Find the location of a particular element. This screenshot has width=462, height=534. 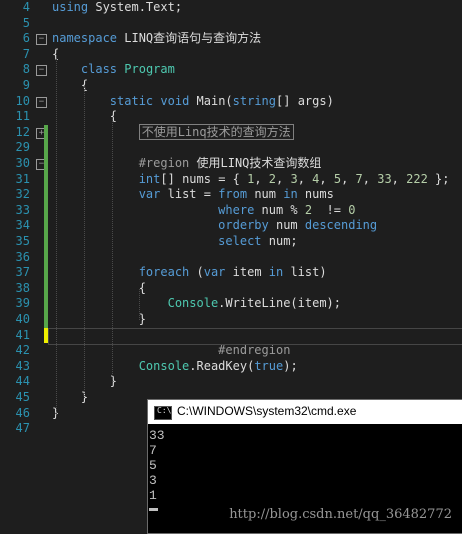

line-number: 7 is located at coordinates (26, 53).